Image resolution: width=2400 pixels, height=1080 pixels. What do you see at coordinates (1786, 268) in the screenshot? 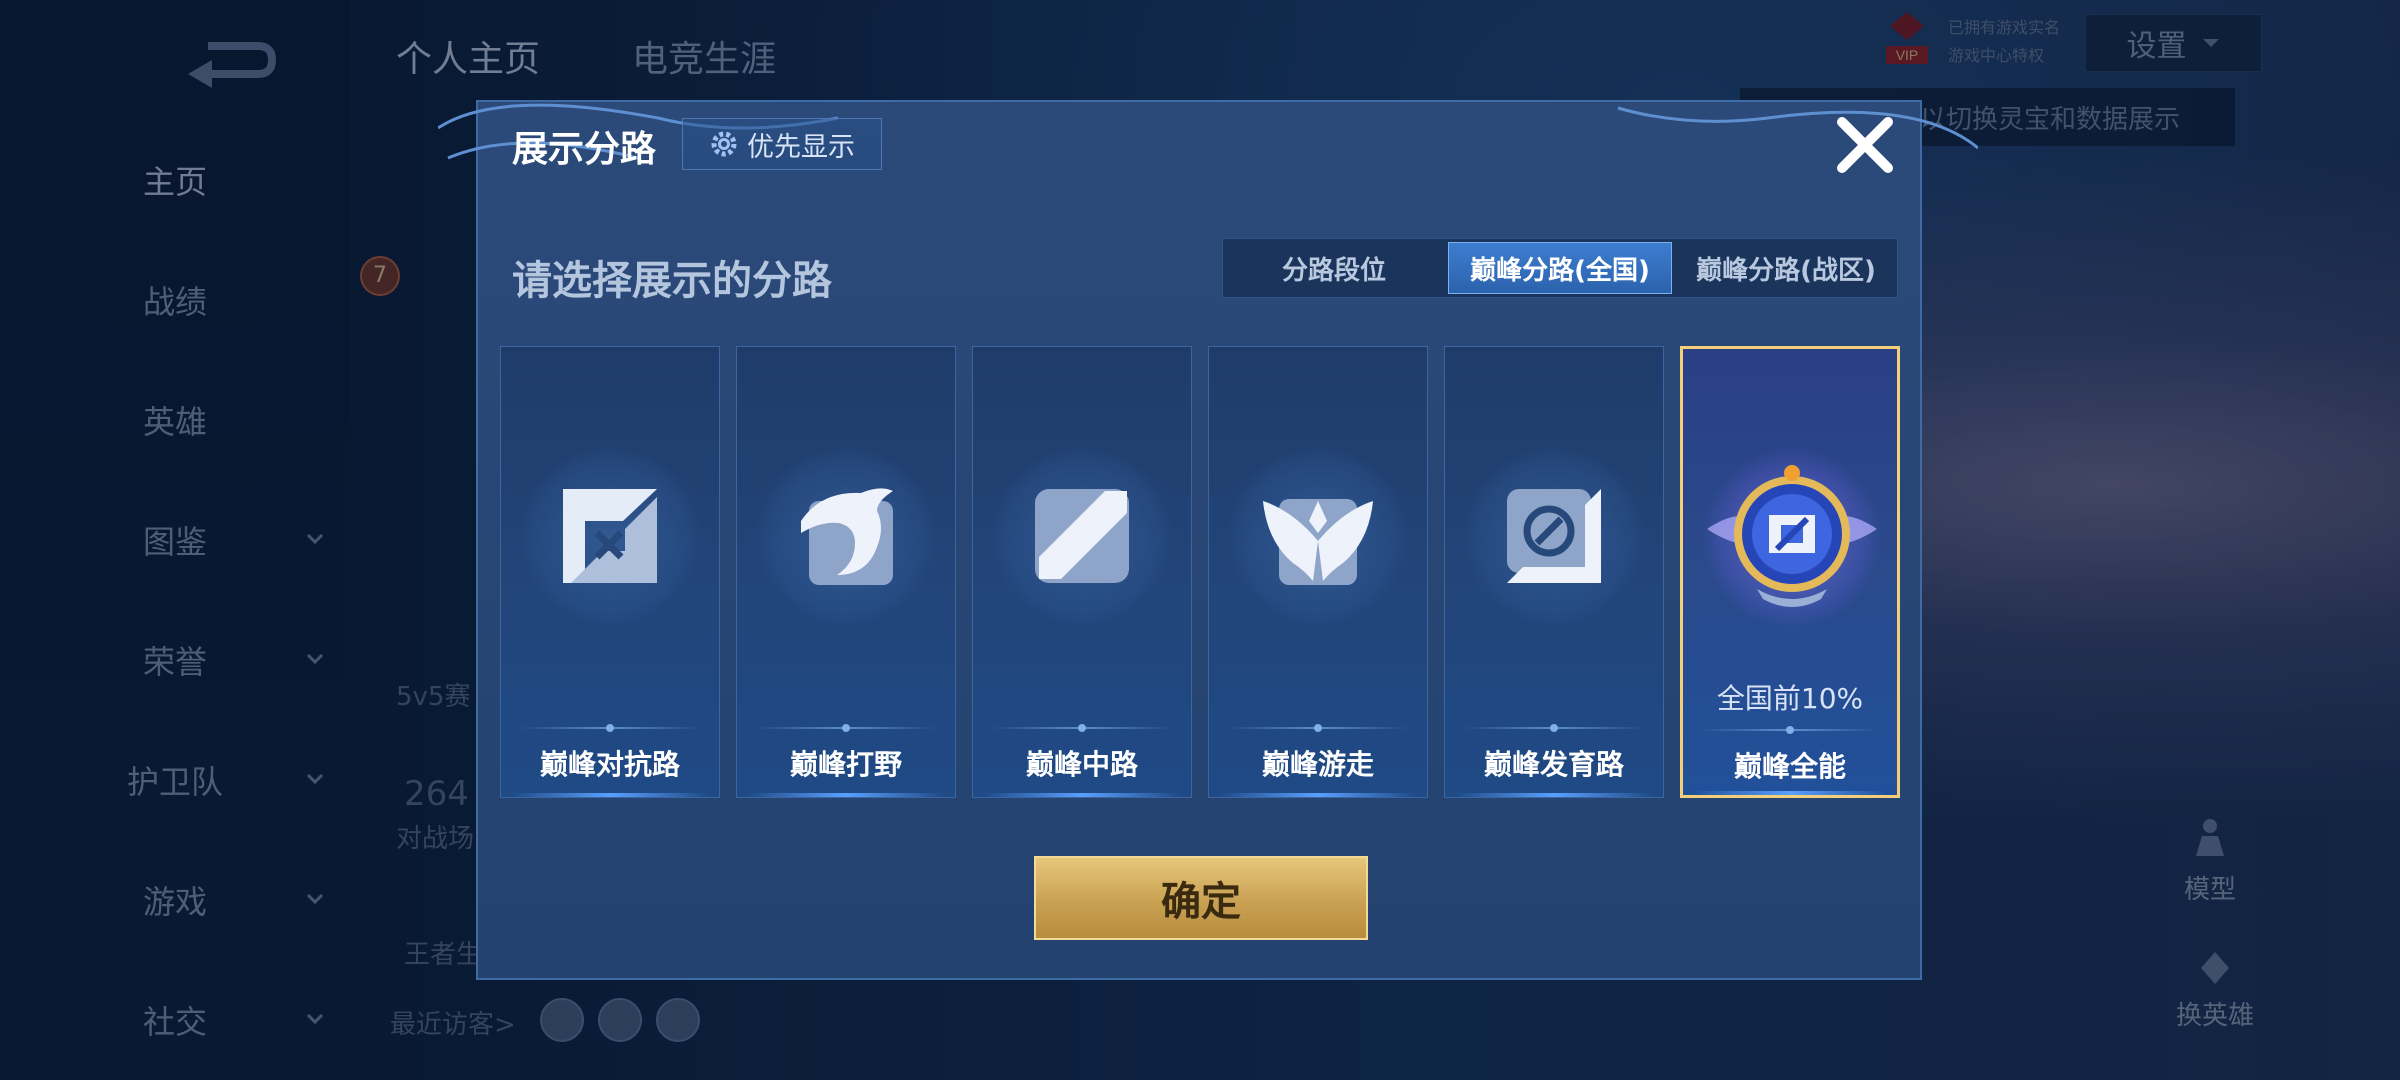
I see `tab-peak-lane-region: 巅峰分路(战区)` at bounding box center [1786, 268].